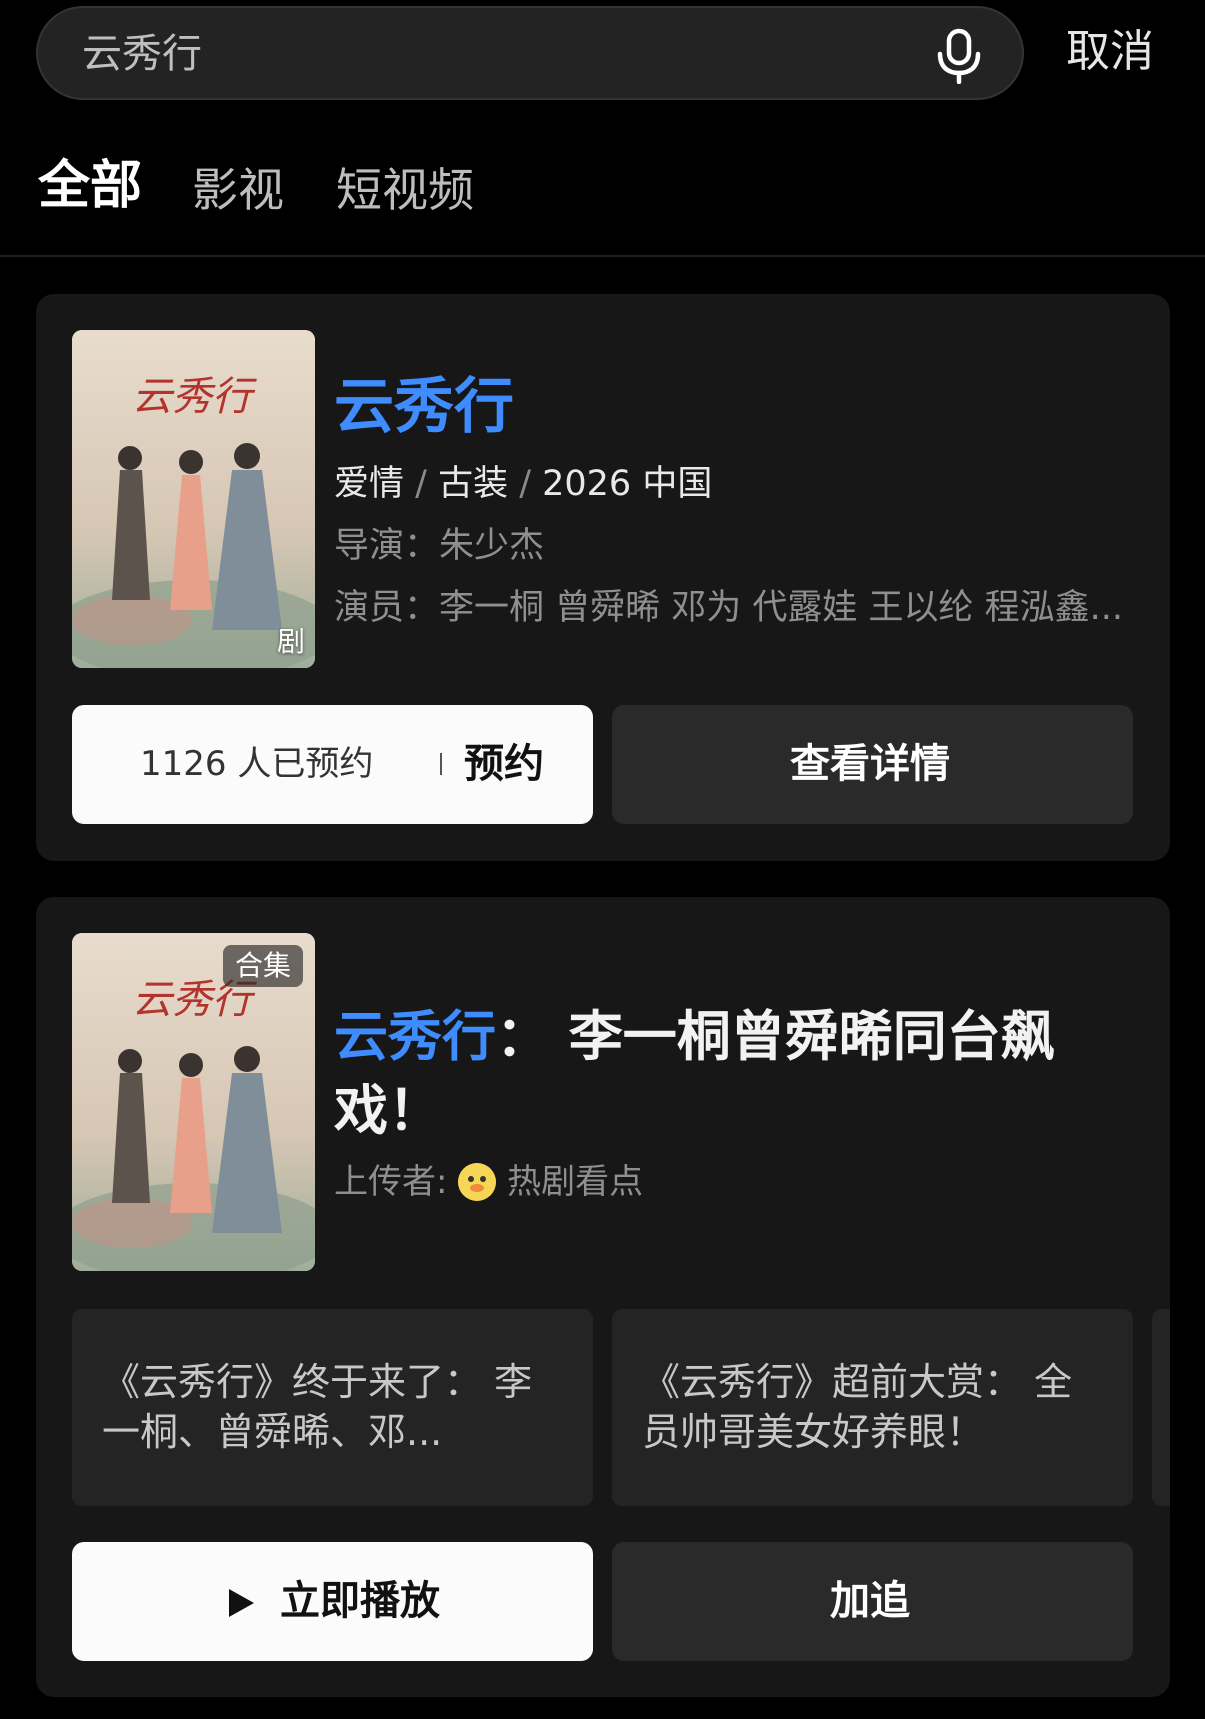 The width and height of the screenshot is (1205, 1719). I want to click on follow-label: 加追, so click(870, 1601).